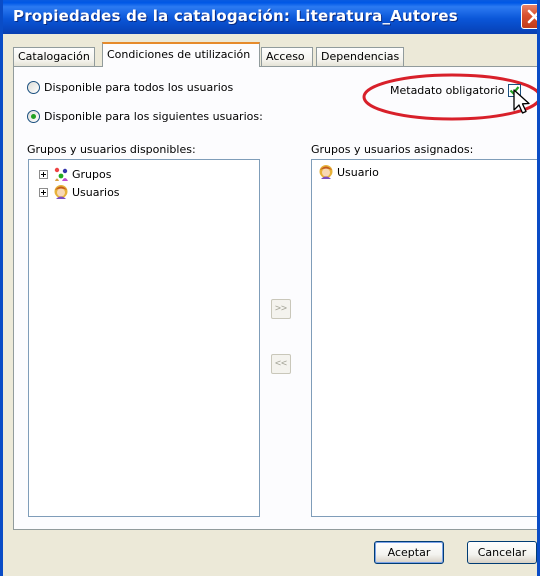 This screenshot has height=576, width=540. I want to click on tree-item-label: Grupos, so click(92, 174).